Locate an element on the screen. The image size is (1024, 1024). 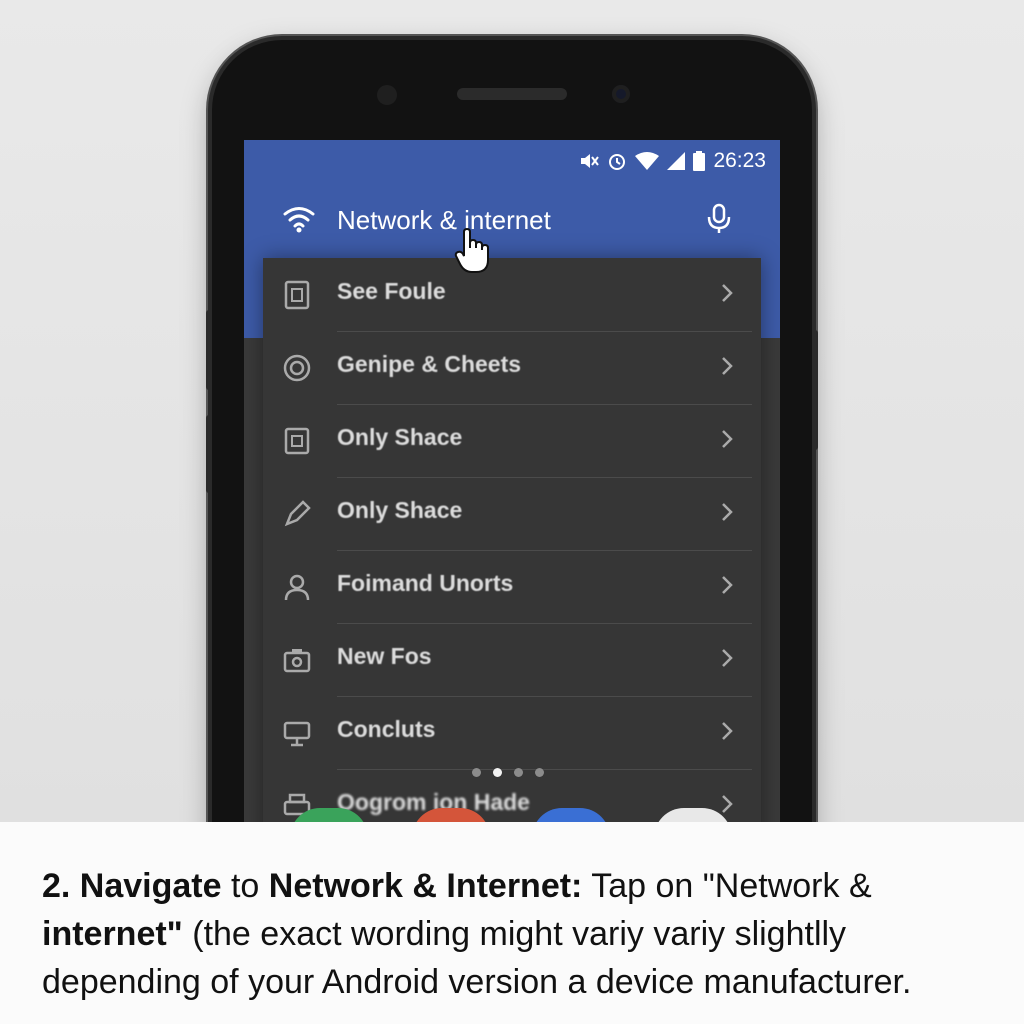
signal-icon is located at coordinates (676, 161).